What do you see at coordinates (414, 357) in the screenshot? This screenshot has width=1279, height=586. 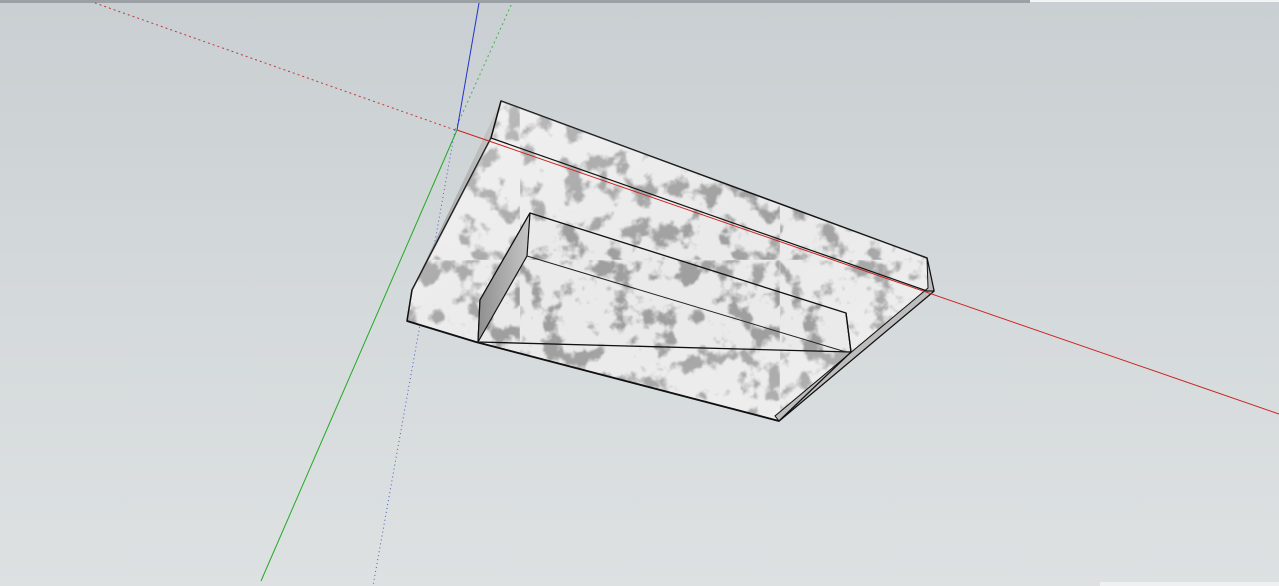 I see `z-axis-negative` at bounding box center [414, 357].